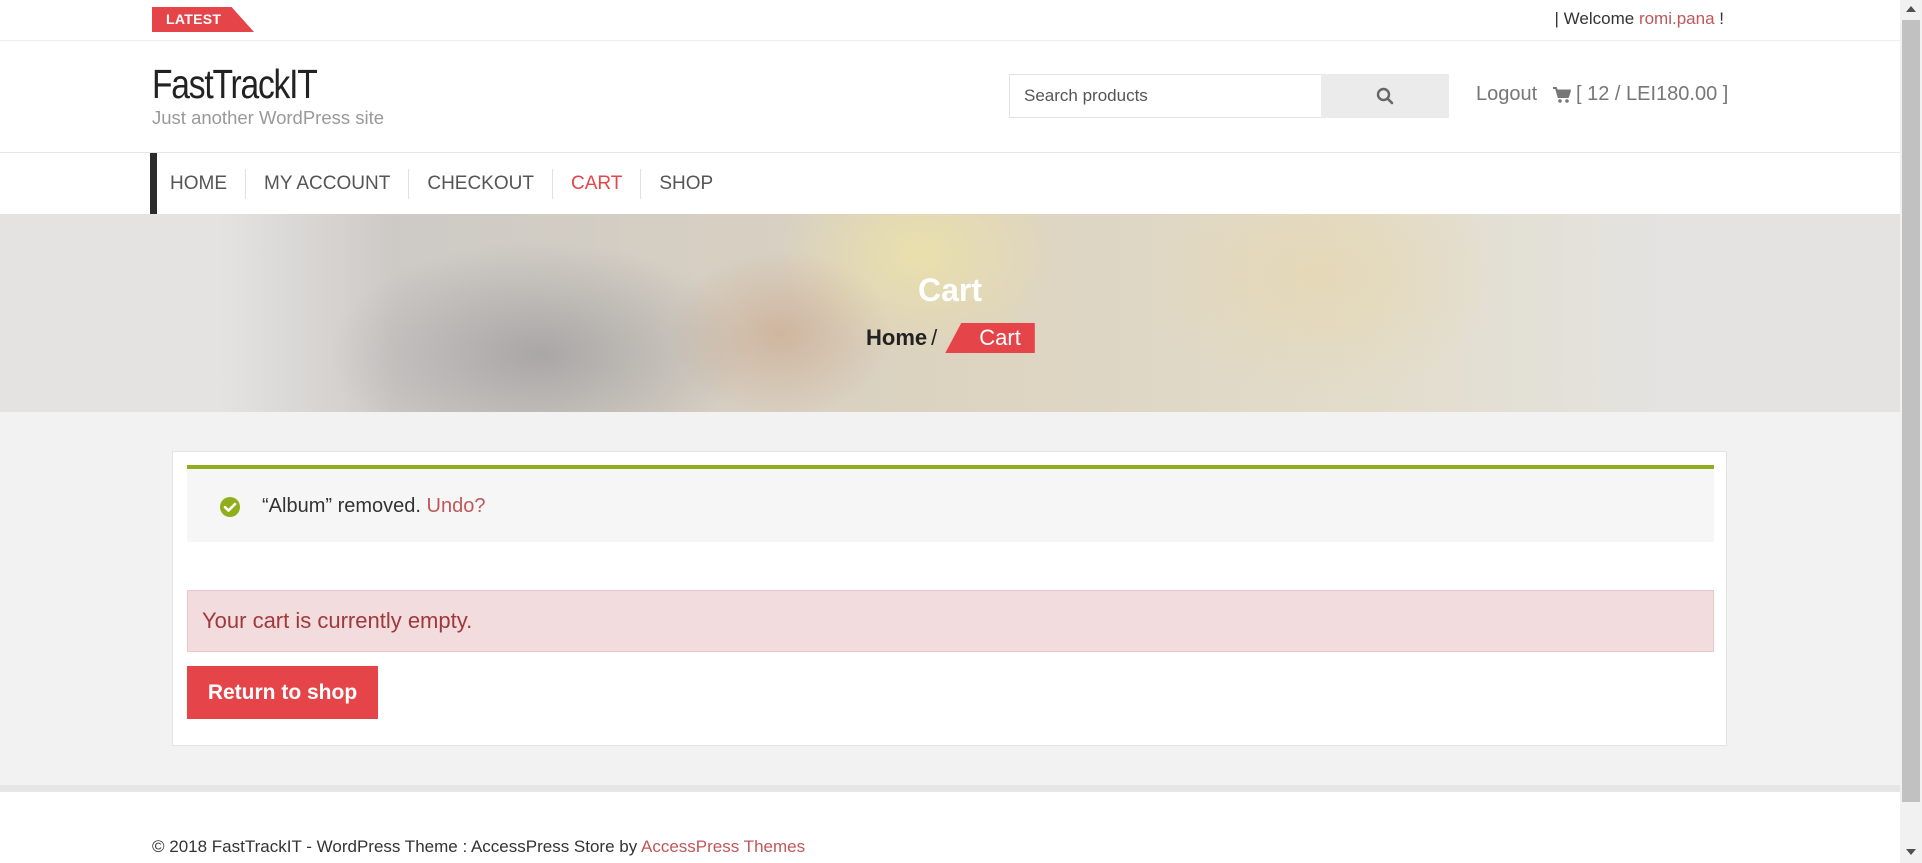 The height and width of the screenshot is (863, 1922). What do you see at coordinates (268, 117) in the screenshot?
I see `site-tagline: Just another WordPress site` at bounding box center [268, 117].